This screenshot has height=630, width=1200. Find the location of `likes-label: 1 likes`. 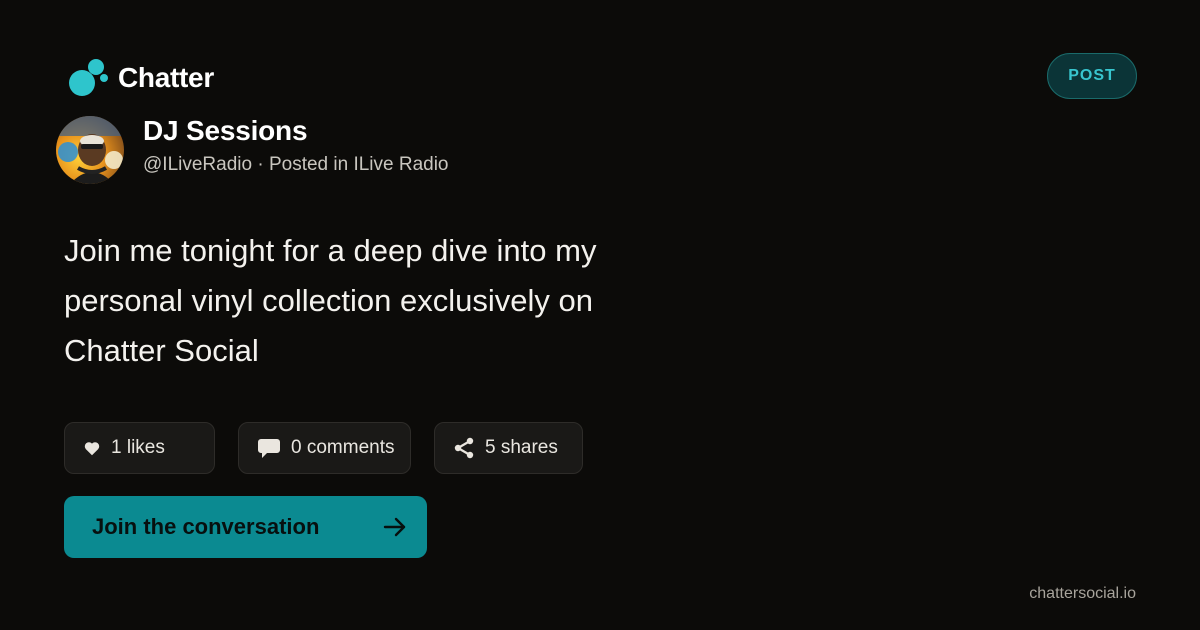

likes-label: 1 likes is located at coordinates (138, 447).